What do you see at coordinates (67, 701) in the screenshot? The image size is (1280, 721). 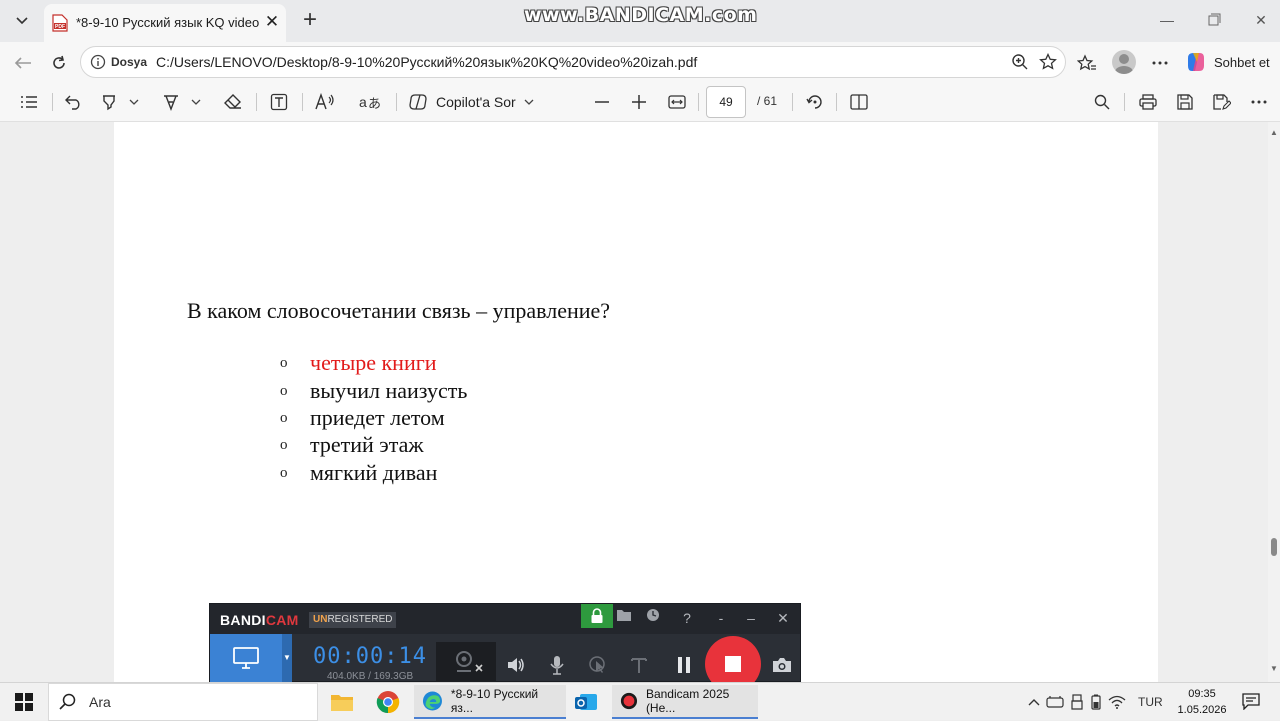 I see `search-icon` at bounding box center [67, 701].